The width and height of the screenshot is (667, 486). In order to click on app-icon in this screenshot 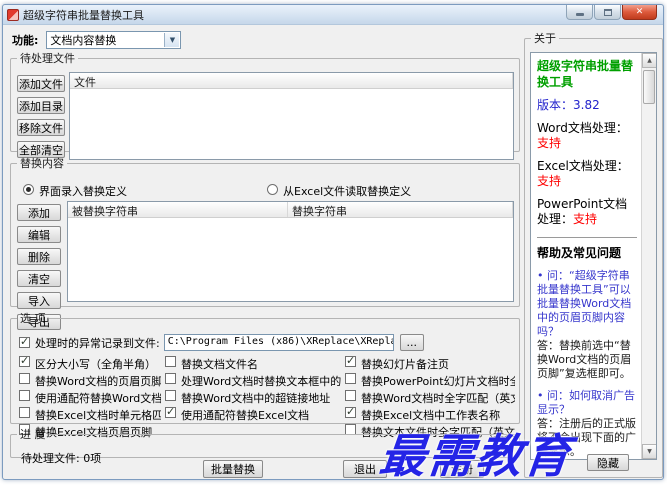, I will do `click(13, 14)`.